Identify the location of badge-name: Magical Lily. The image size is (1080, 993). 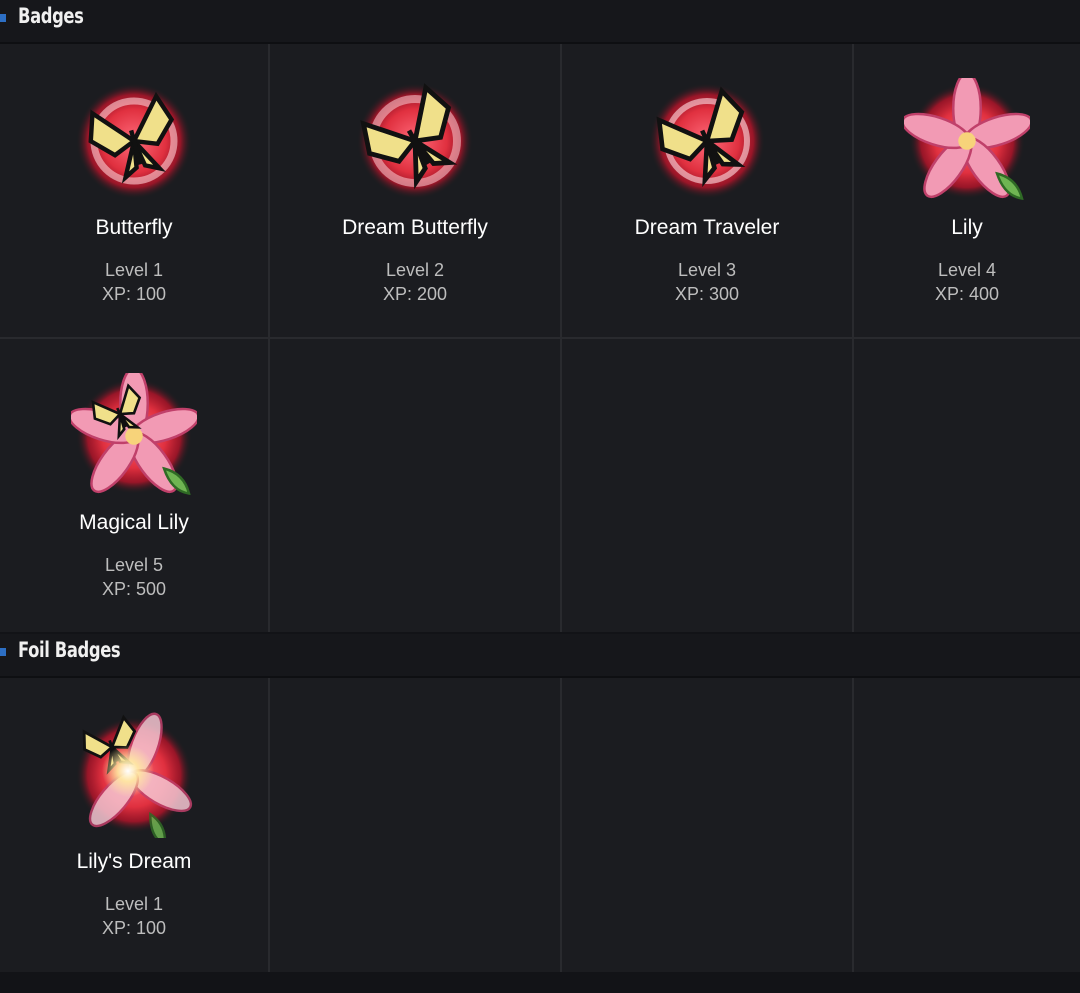
(134, 522).